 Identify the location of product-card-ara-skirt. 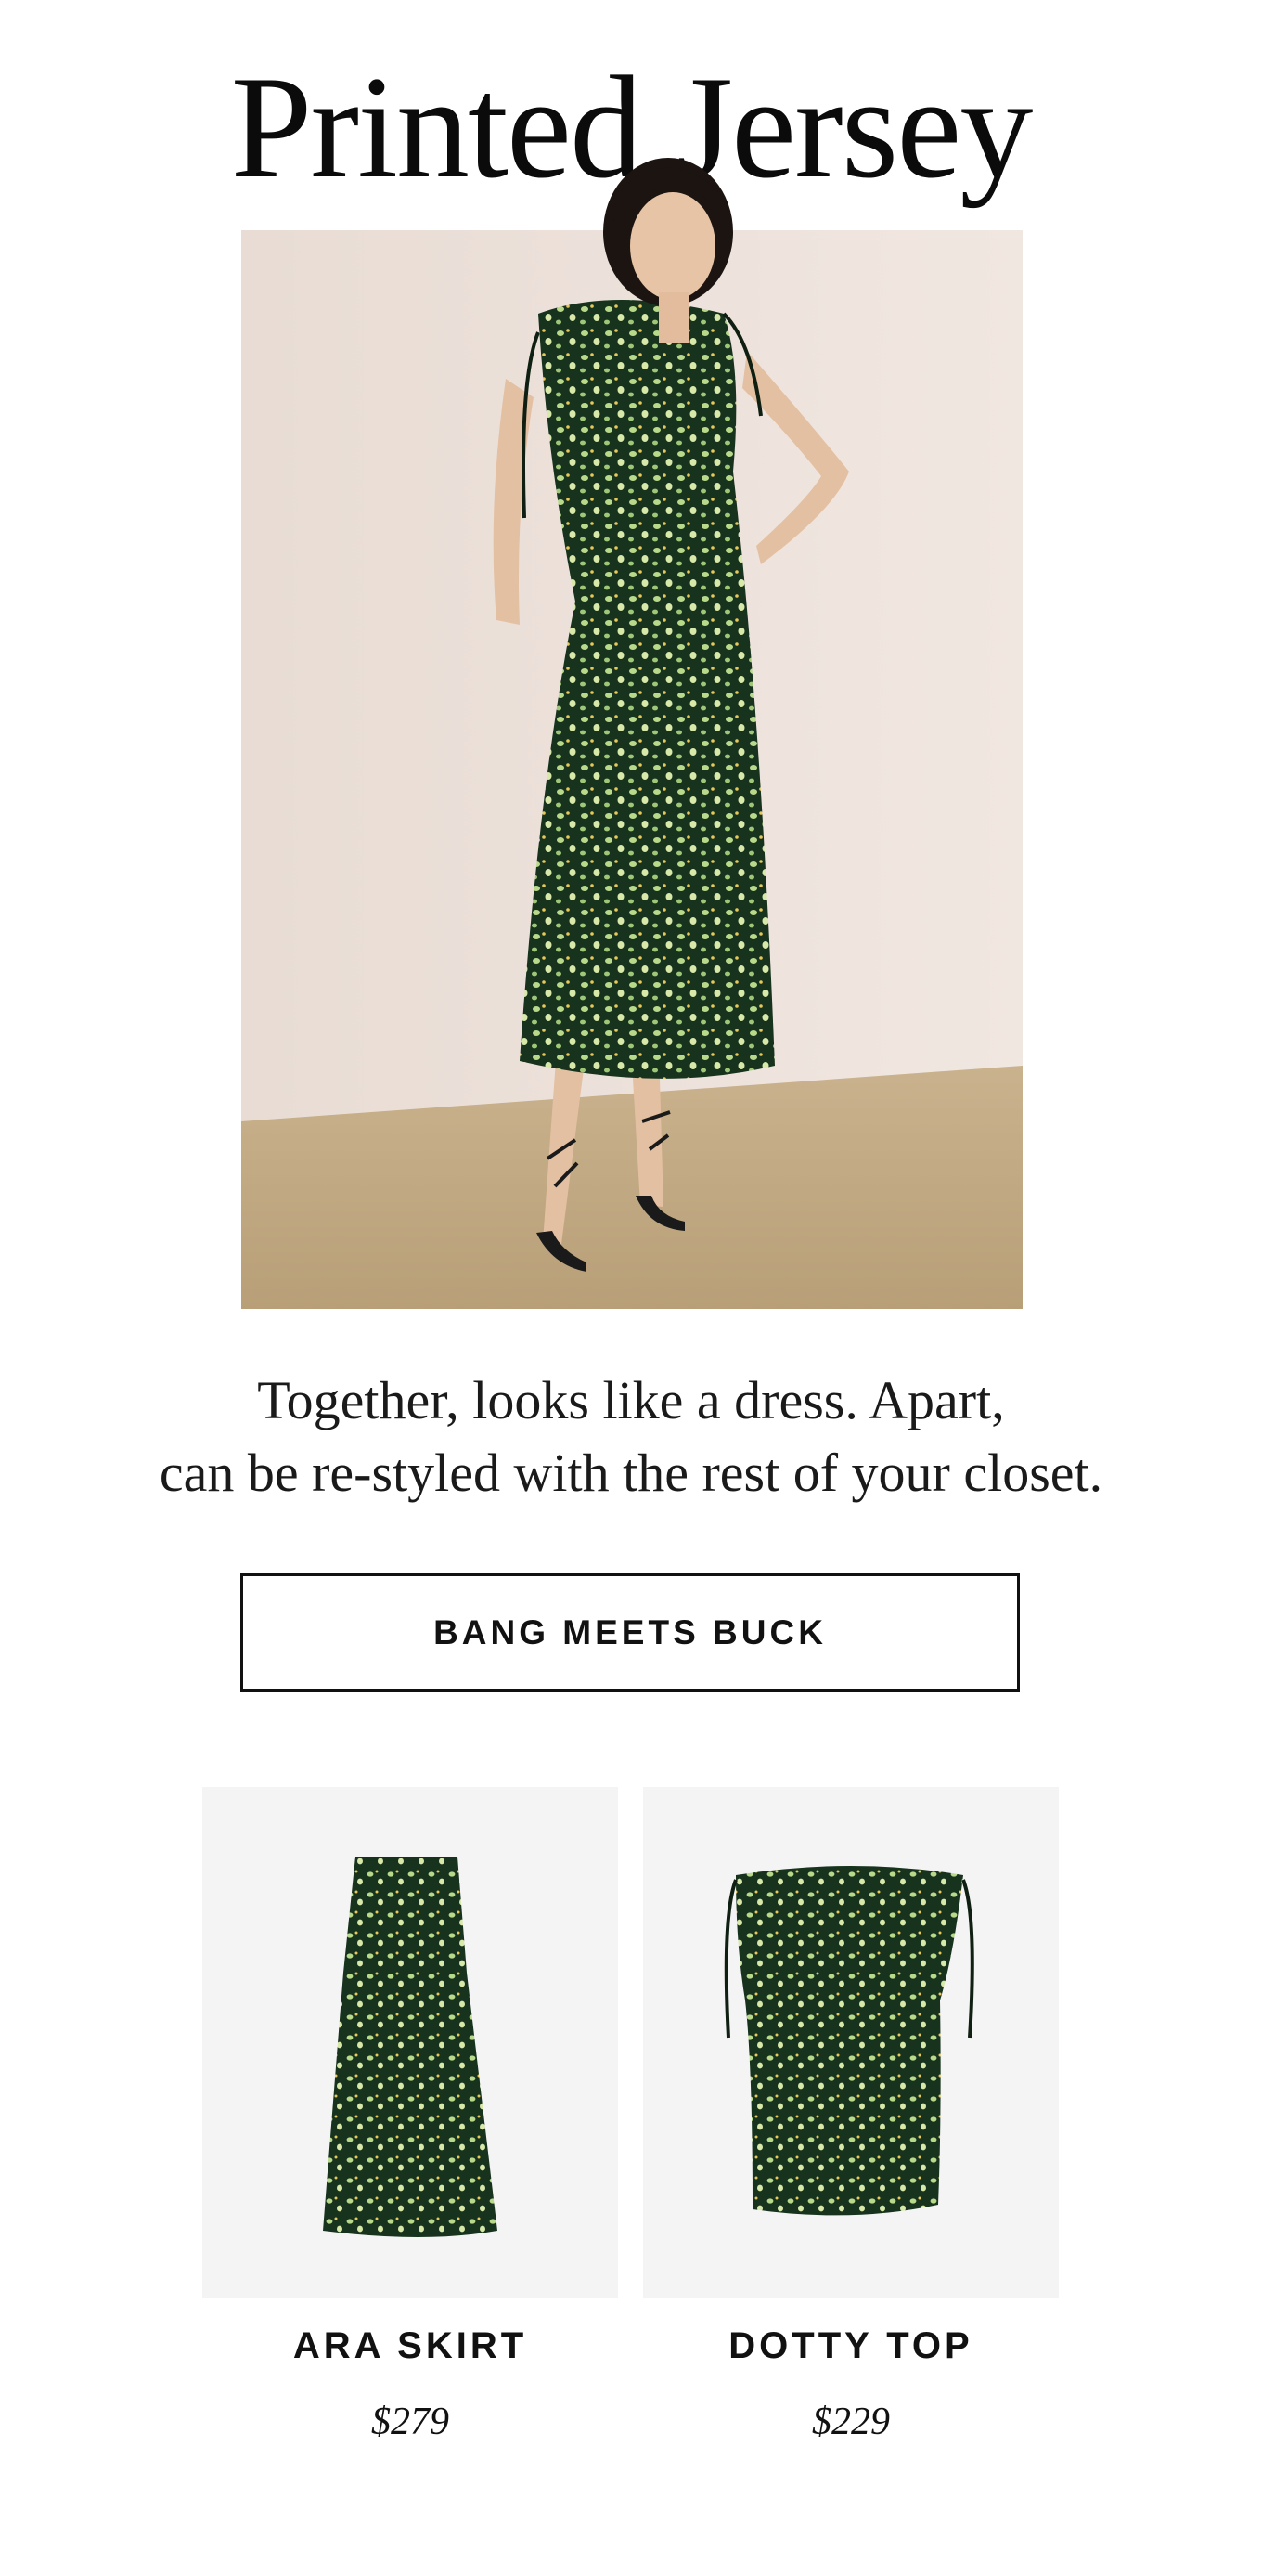
(410, 2042).